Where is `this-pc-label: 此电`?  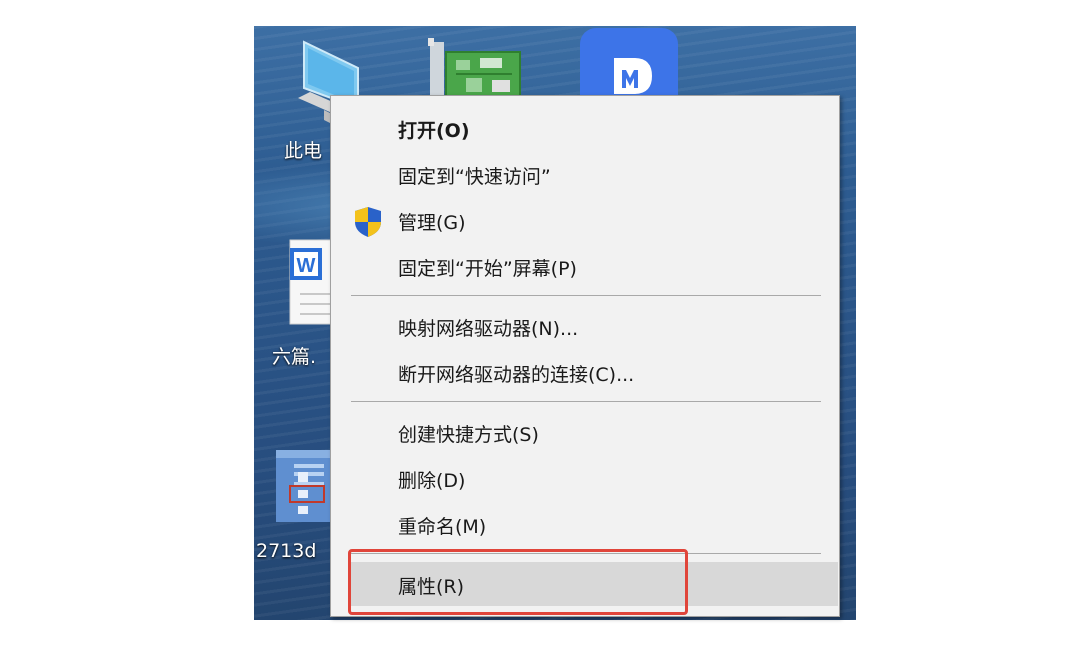
this-pc-label: 此电 is located at coordinates (303, 151).